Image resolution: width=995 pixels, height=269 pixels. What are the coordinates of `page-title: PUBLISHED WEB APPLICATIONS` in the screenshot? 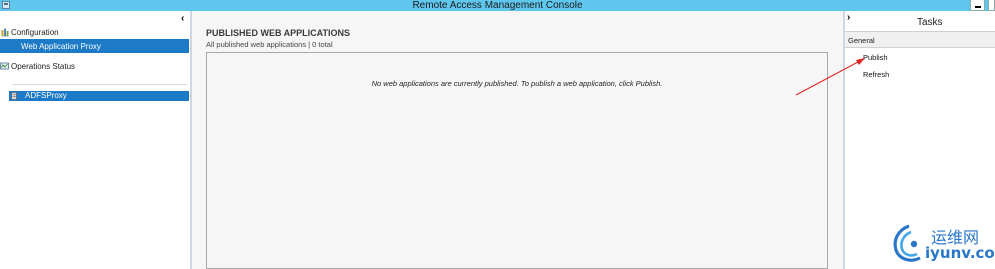 It's located at (278, 33).